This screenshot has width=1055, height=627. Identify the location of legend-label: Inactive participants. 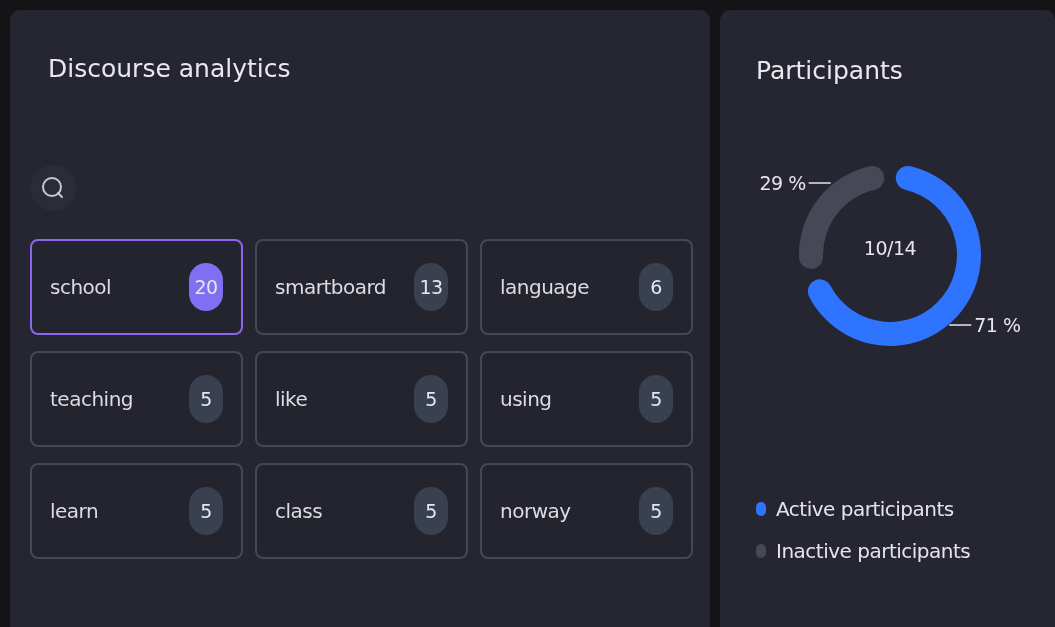
(873, 551).